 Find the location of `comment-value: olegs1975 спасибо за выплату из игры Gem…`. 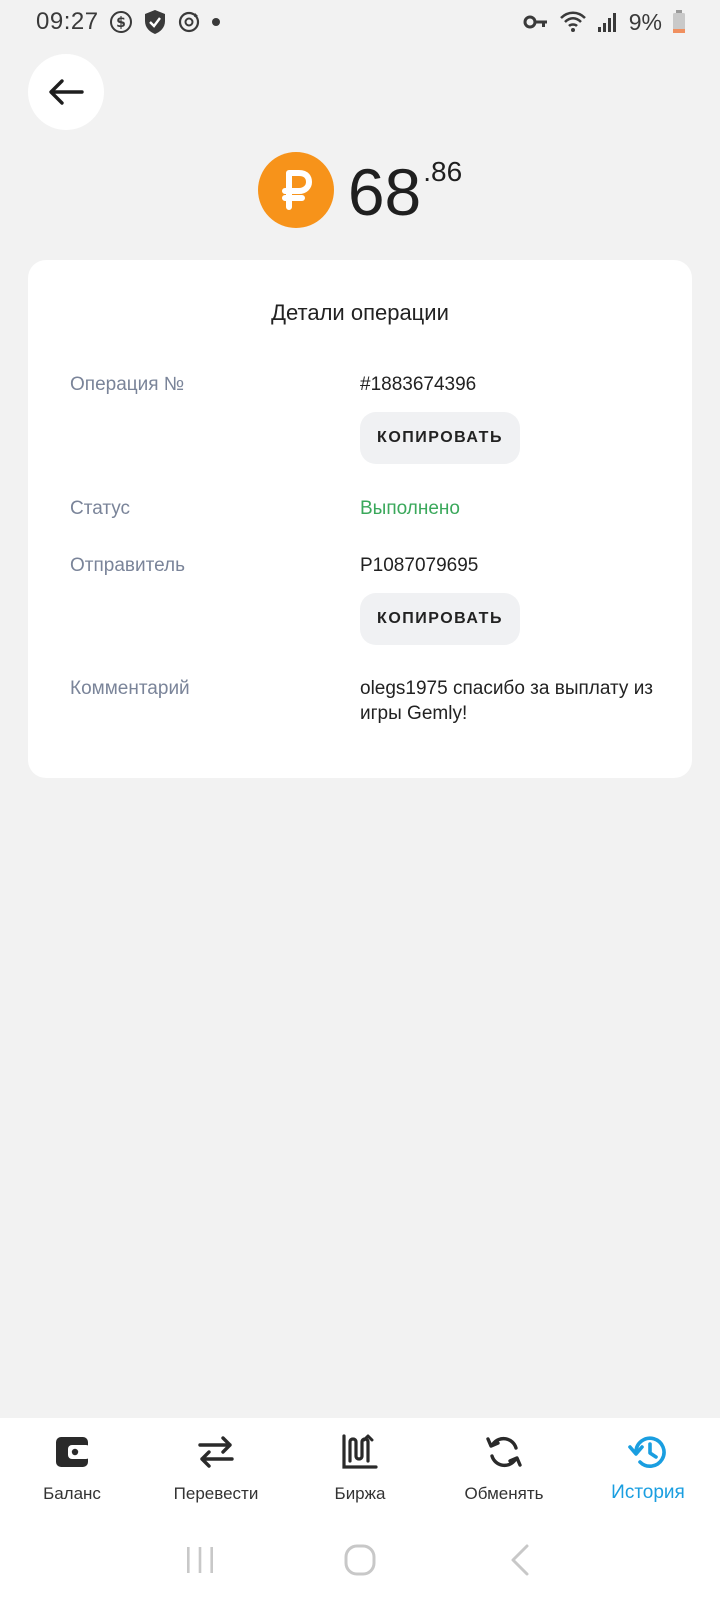

comment-value: olegs1975 спасибо за выплату из игры Gem… is located at coordinates (507, 701).